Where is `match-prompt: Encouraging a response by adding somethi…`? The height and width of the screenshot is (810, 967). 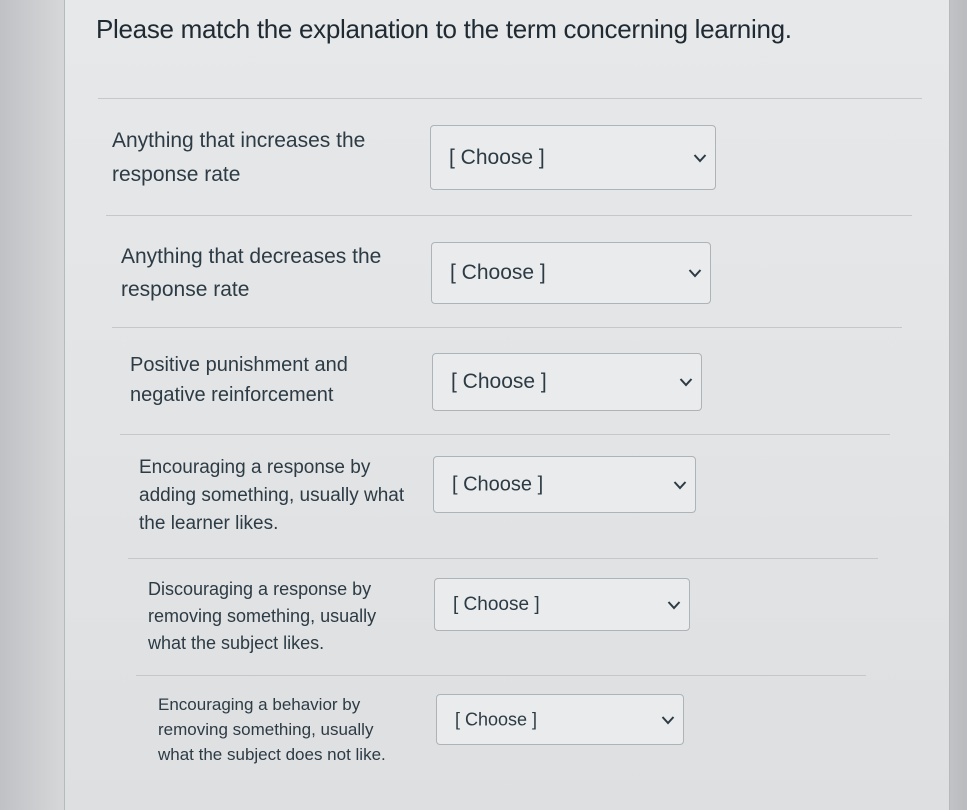
match-prompt: Encouraging a response by adding somethi… is located at coordinates (271, 496).